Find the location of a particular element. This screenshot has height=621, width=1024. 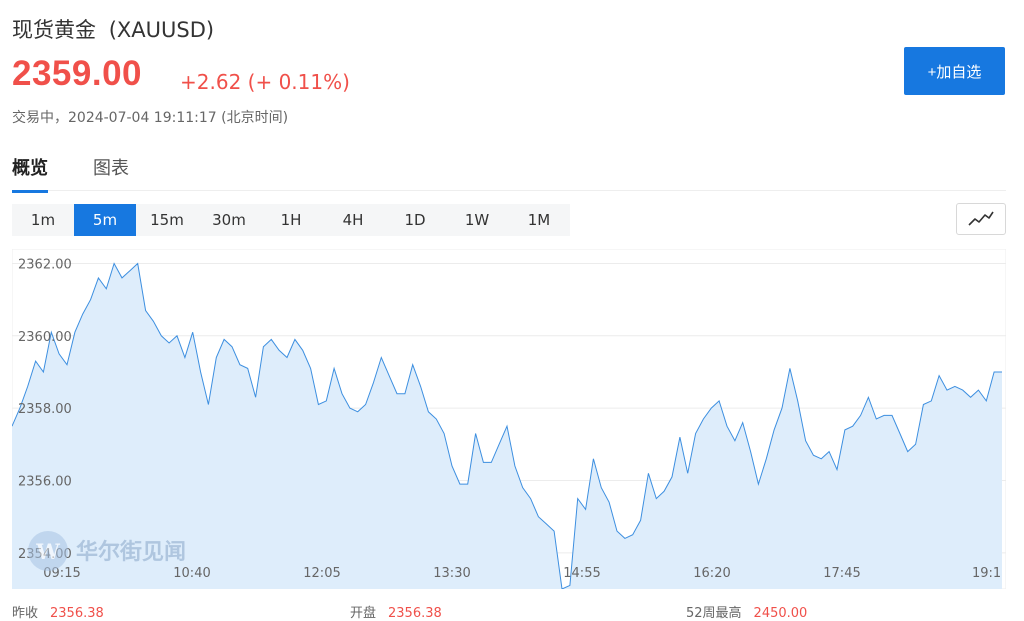

x-tick-label: 13:30 is located at coordinates (451, 573).